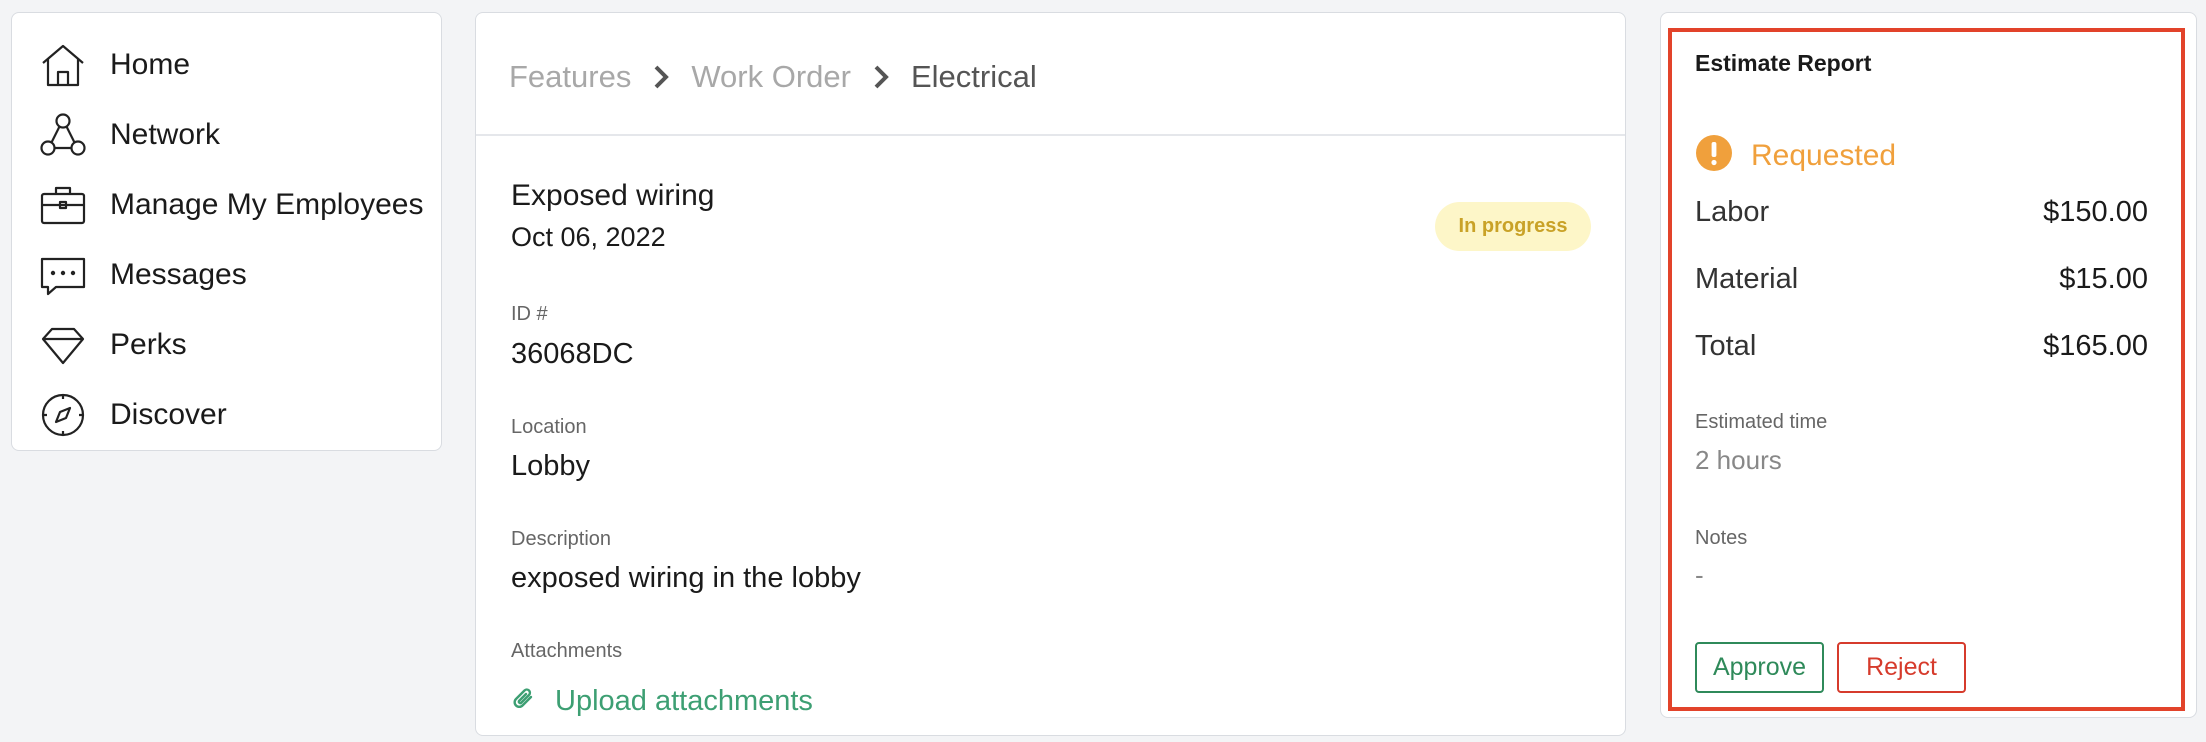 The image size is (2206, 742). What do you see at coordinates (1747, 279) in the screenshot?
I see `row-label: Material` at bounding box center [1747, 279].